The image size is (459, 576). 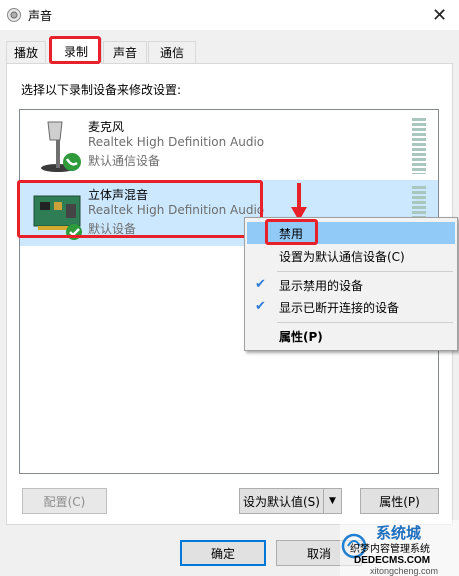 What do you see at coordinates (61, 146) in the screenshot?
I see `microphone-icon` at bounding box center [61, 146].